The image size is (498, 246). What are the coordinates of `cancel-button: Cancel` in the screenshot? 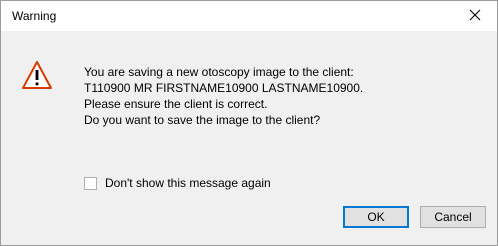 It's located at (453, 217).